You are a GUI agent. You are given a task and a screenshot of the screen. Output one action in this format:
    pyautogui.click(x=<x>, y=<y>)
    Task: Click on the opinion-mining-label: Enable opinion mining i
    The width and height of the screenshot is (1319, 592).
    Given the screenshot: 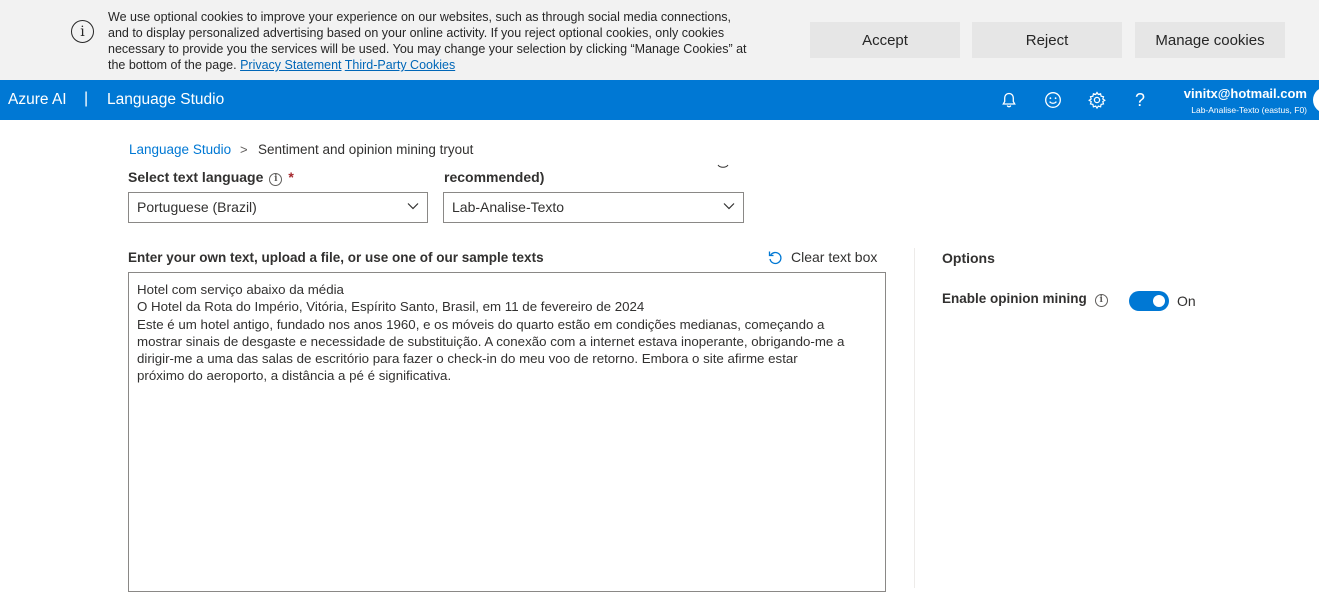 What is the action you would take?
    pyautogui.click(x=1025, y=299)
    